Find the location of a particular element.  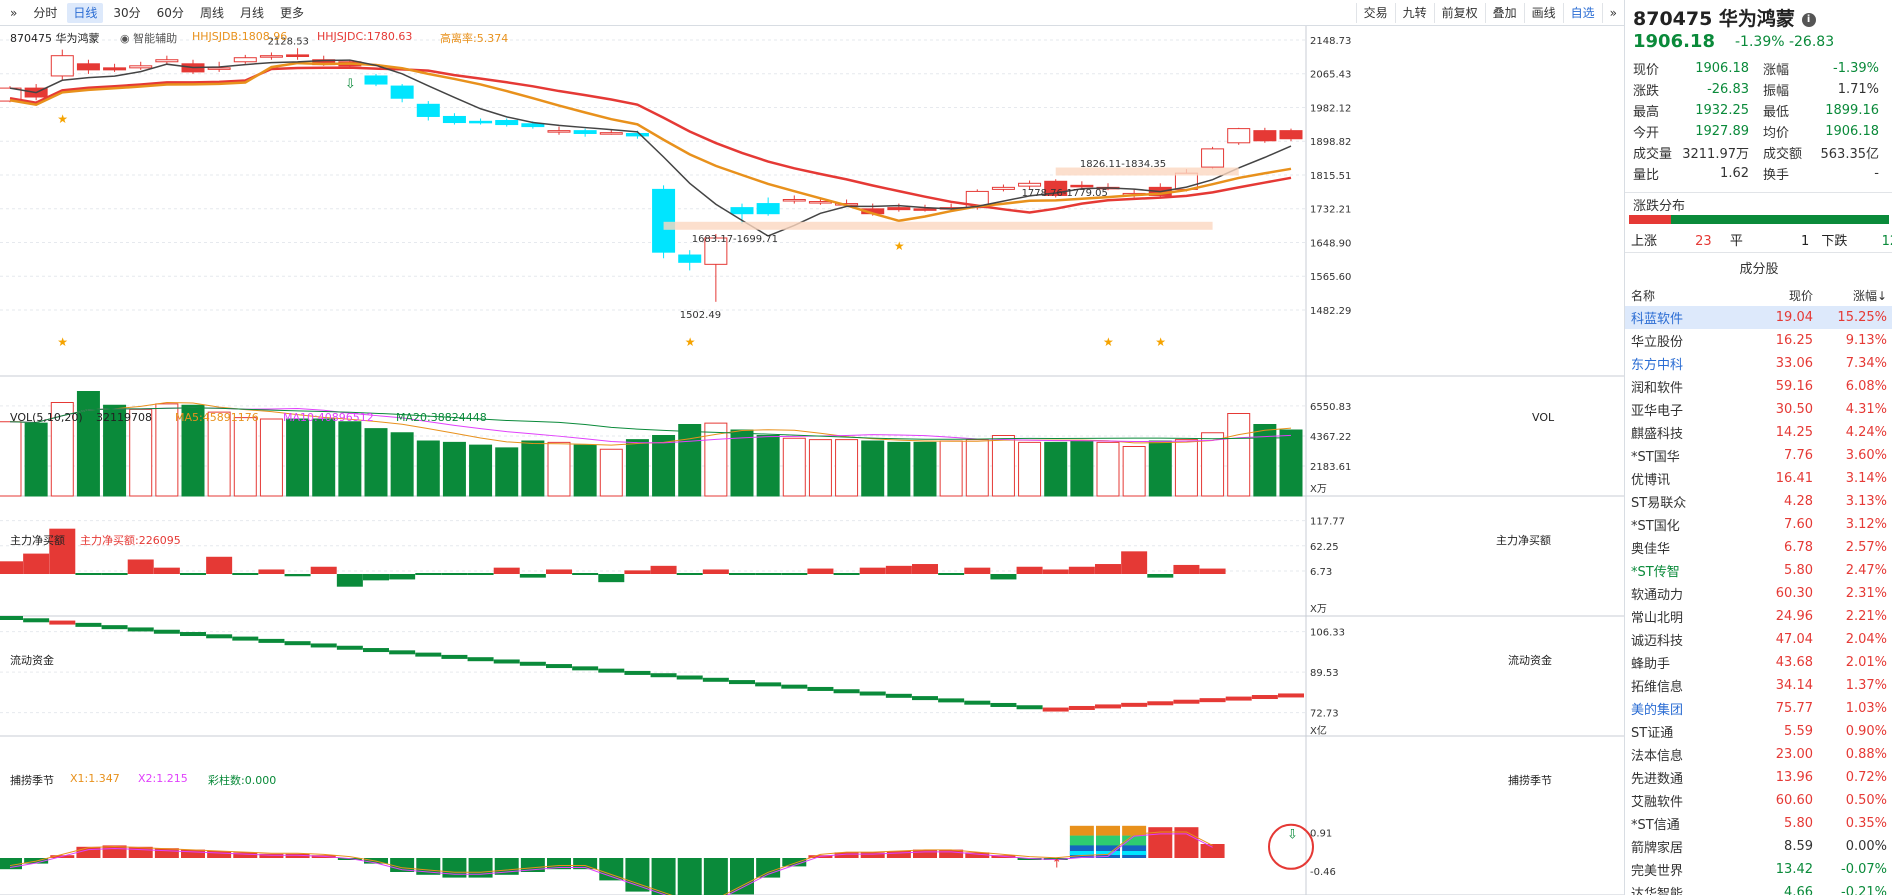

table-row: 拓维信息 34.14 1.37% is located at coordinates (1758, 685).